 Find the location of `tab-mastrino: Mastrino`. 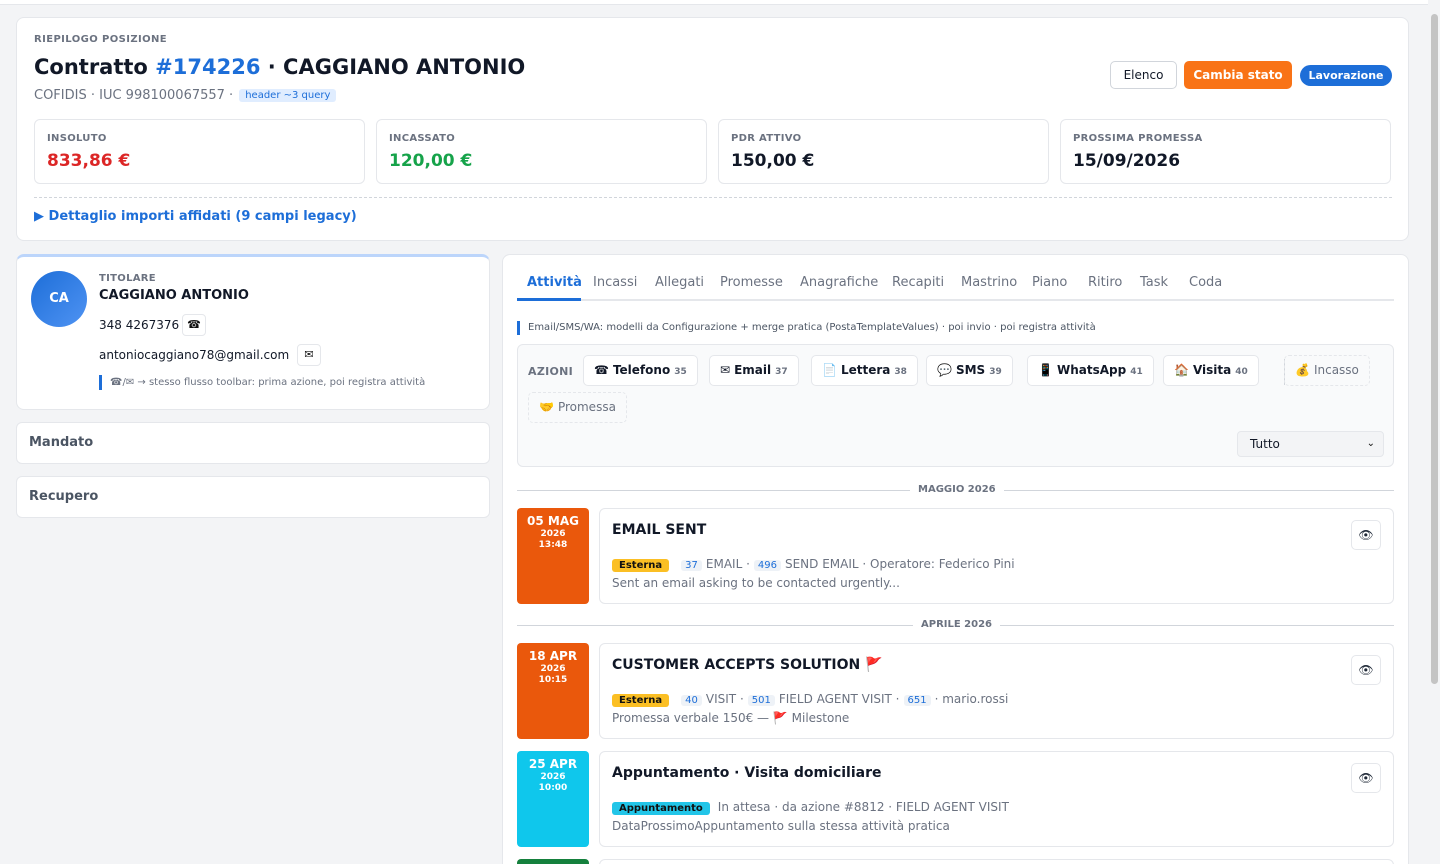

tab-mastrino: Mastrino is located at coordinates (989, 282).